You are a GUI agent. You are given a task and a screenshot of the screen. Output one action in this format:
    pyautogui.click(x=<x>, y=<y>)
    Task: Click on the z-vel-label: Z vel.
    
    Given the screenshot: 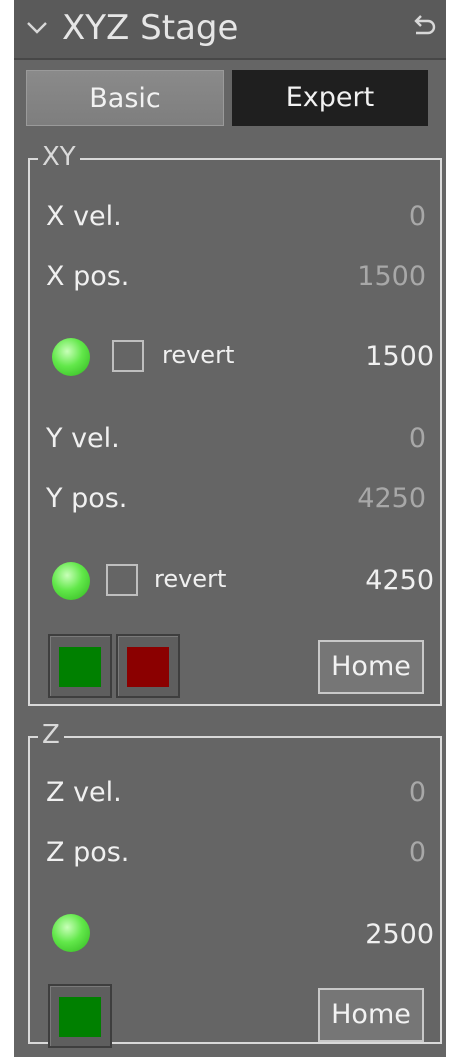 What is the action you would take?
    pyautogui.click(x=84, y=792)
    